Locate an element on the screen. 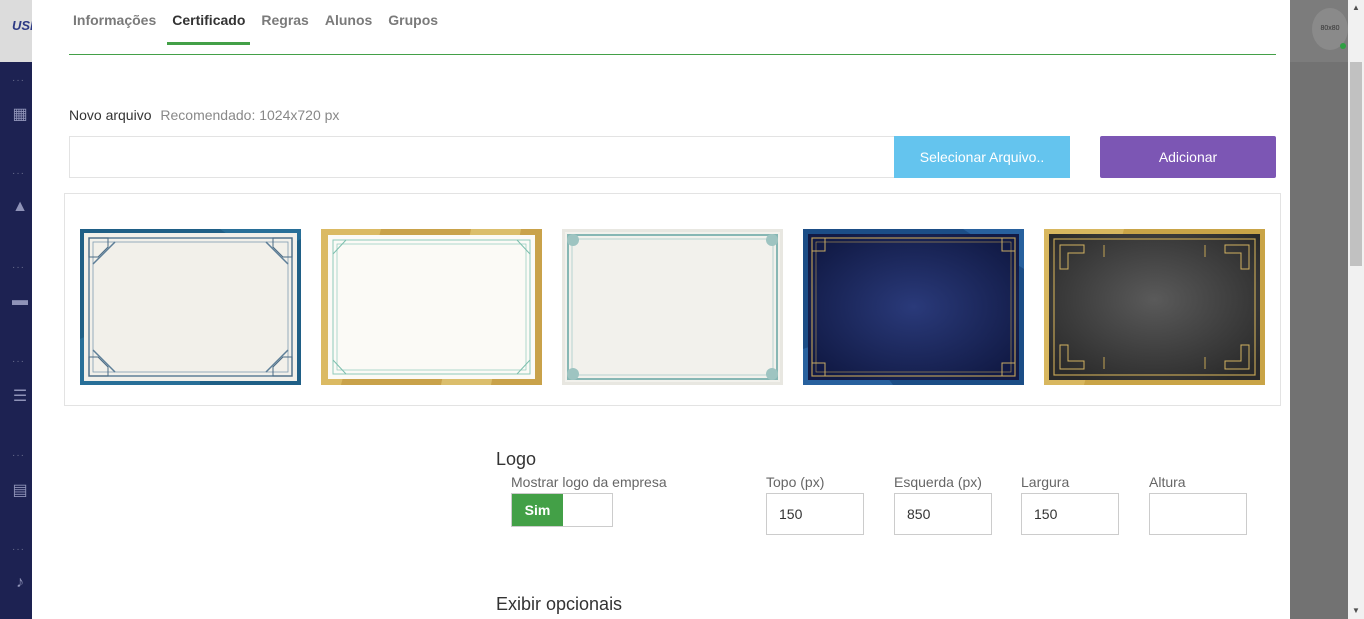  height-label: Altura is located at coordinates (1167, 482).